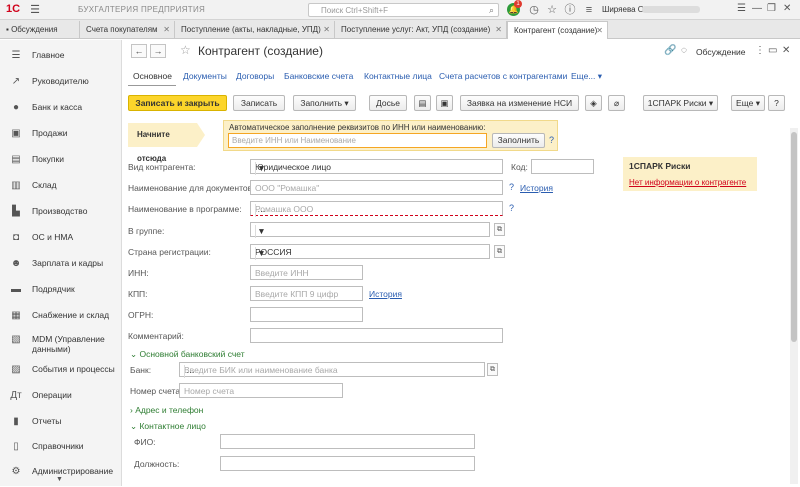 Image resolution: width=800 pixels, height=487 pixels. I want to click on link-more: Еще... ▾, so click(586, 76).